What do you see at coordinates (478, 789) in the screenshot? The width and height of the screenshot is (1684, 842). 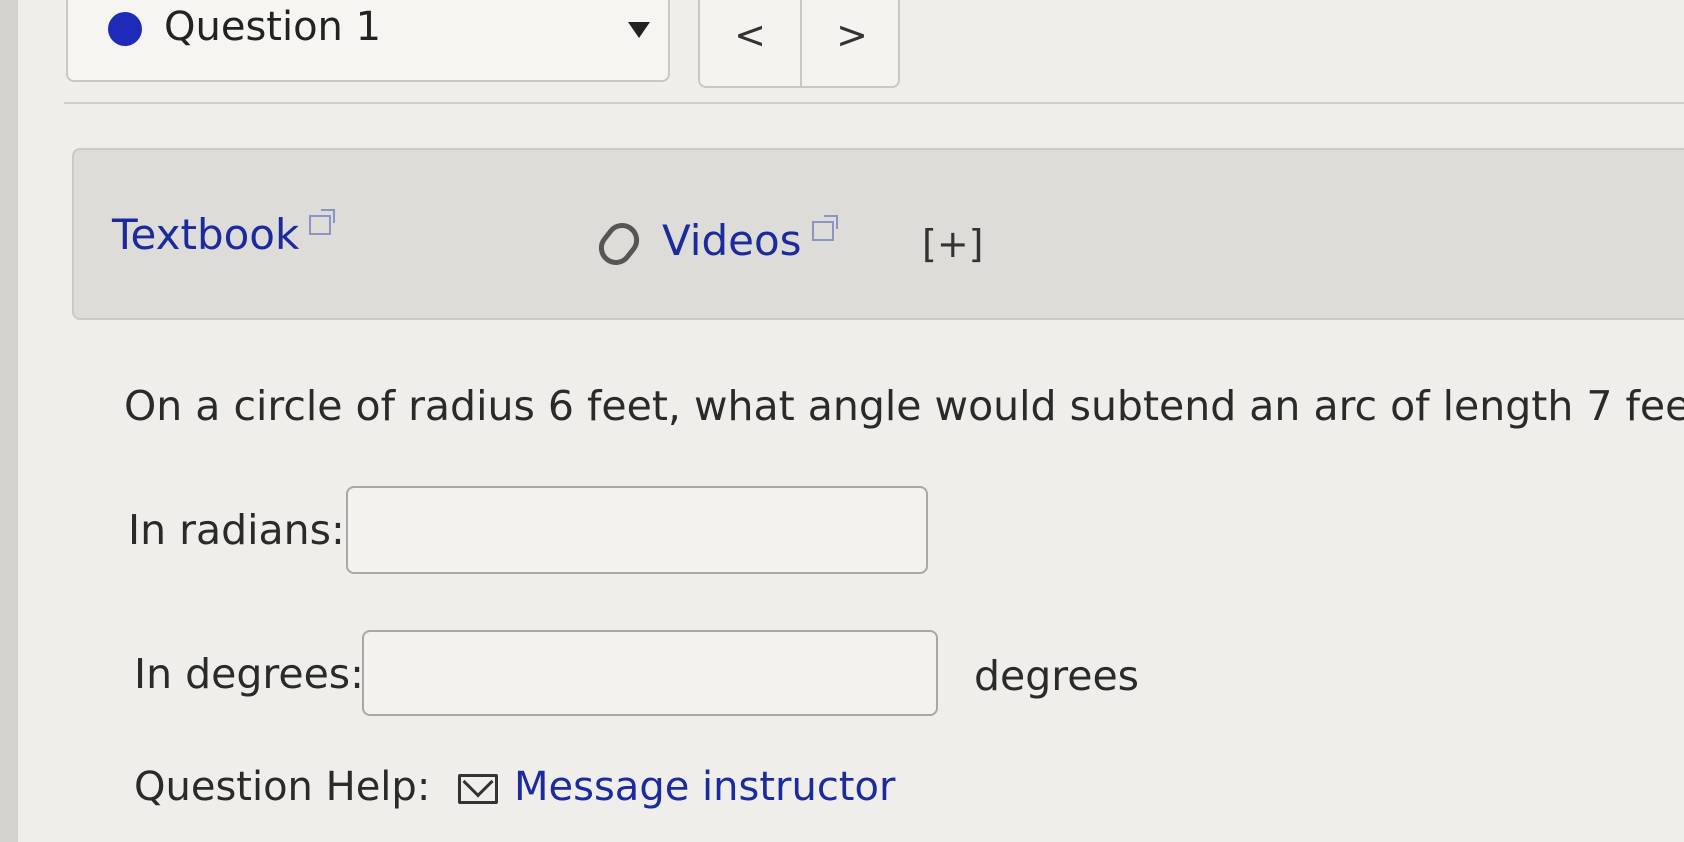 I see `mail-icon` at bounding box center [478, 789].